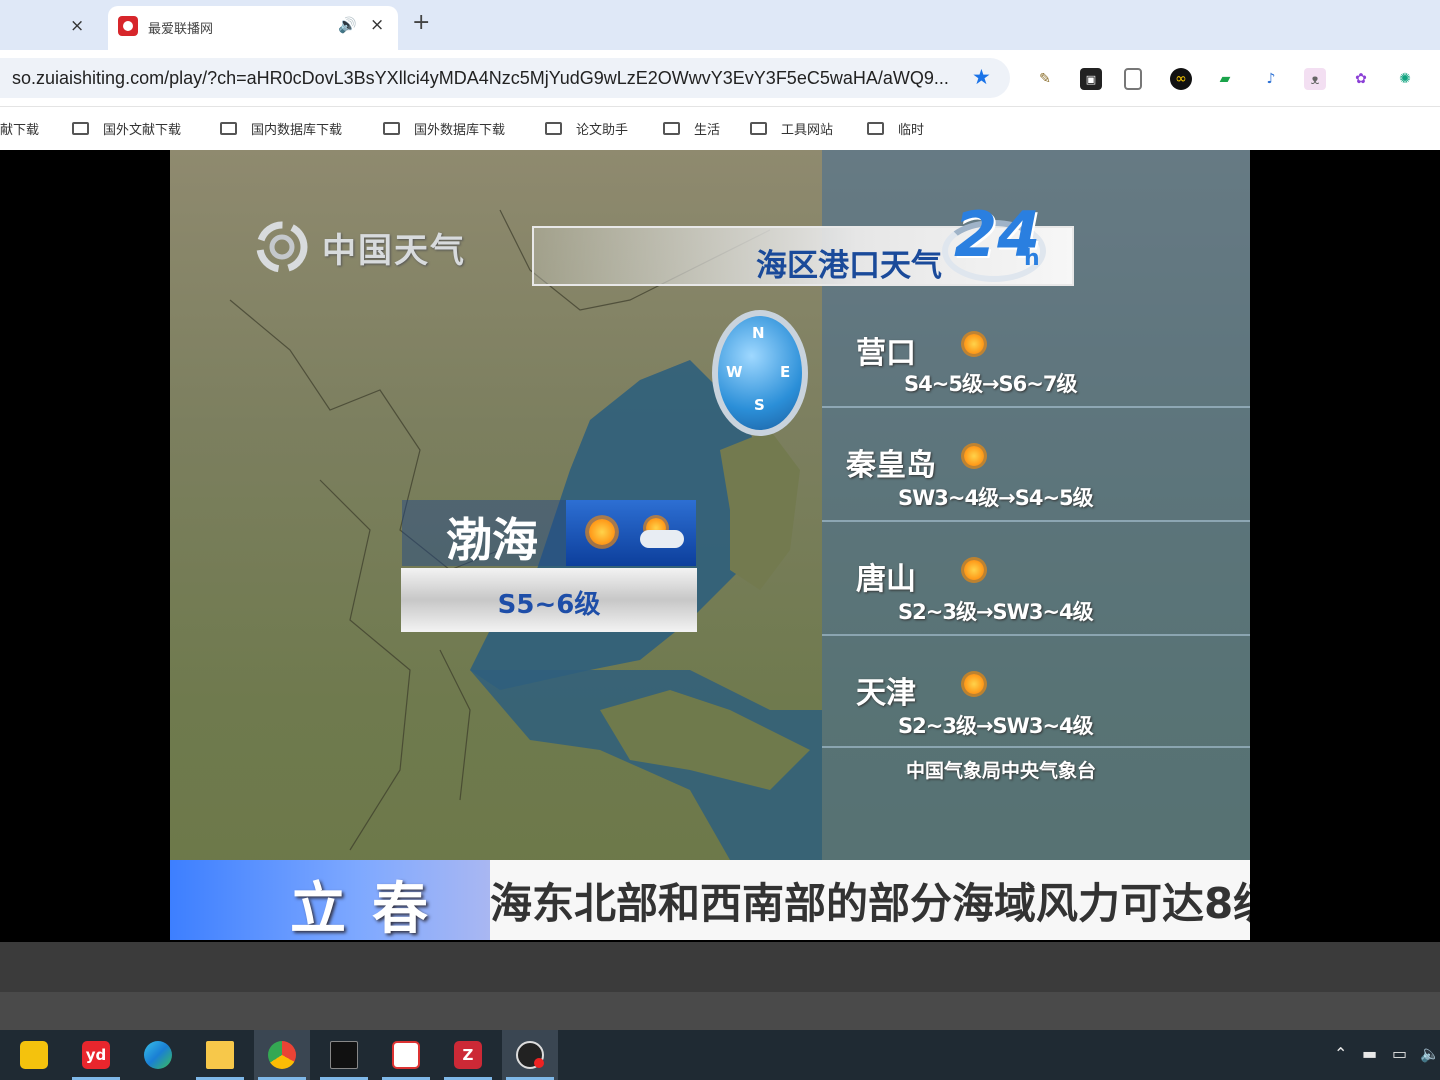 This screenshot has width=1440, height=1080. What do you see at coordinates (549, 605) in the screenshot?
I see `bohai-wind: S5~6级` at bounding box center [549, 605].